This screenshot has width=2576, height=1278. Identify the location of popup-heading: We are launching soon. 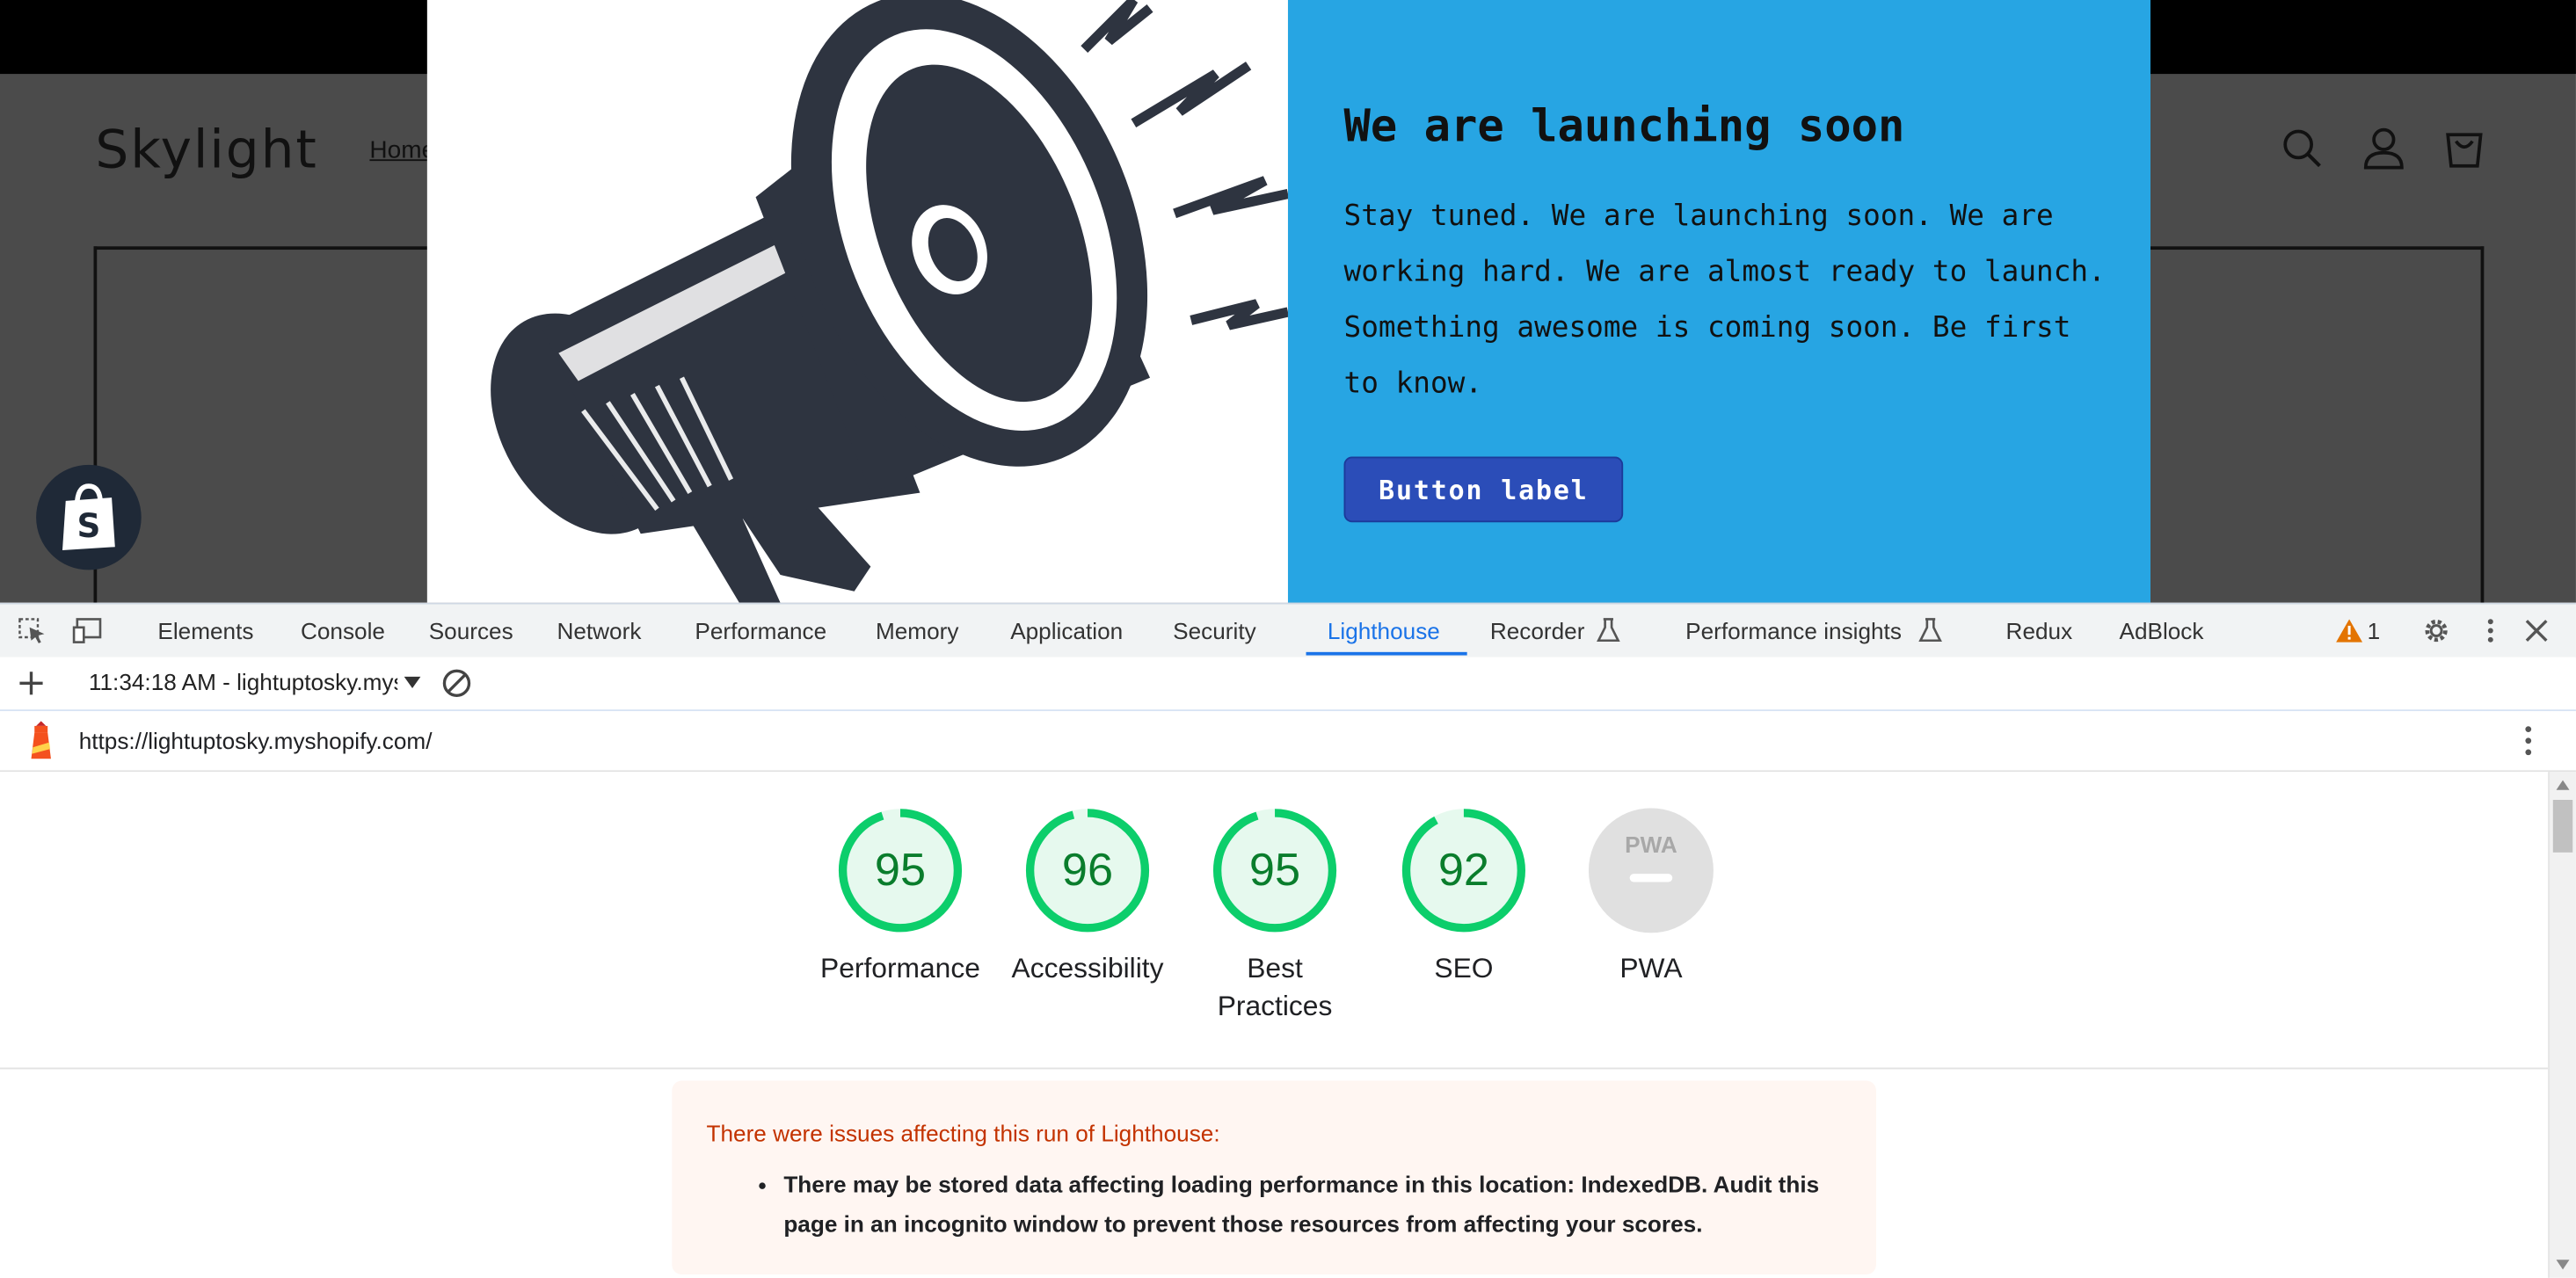
(1624, 127).